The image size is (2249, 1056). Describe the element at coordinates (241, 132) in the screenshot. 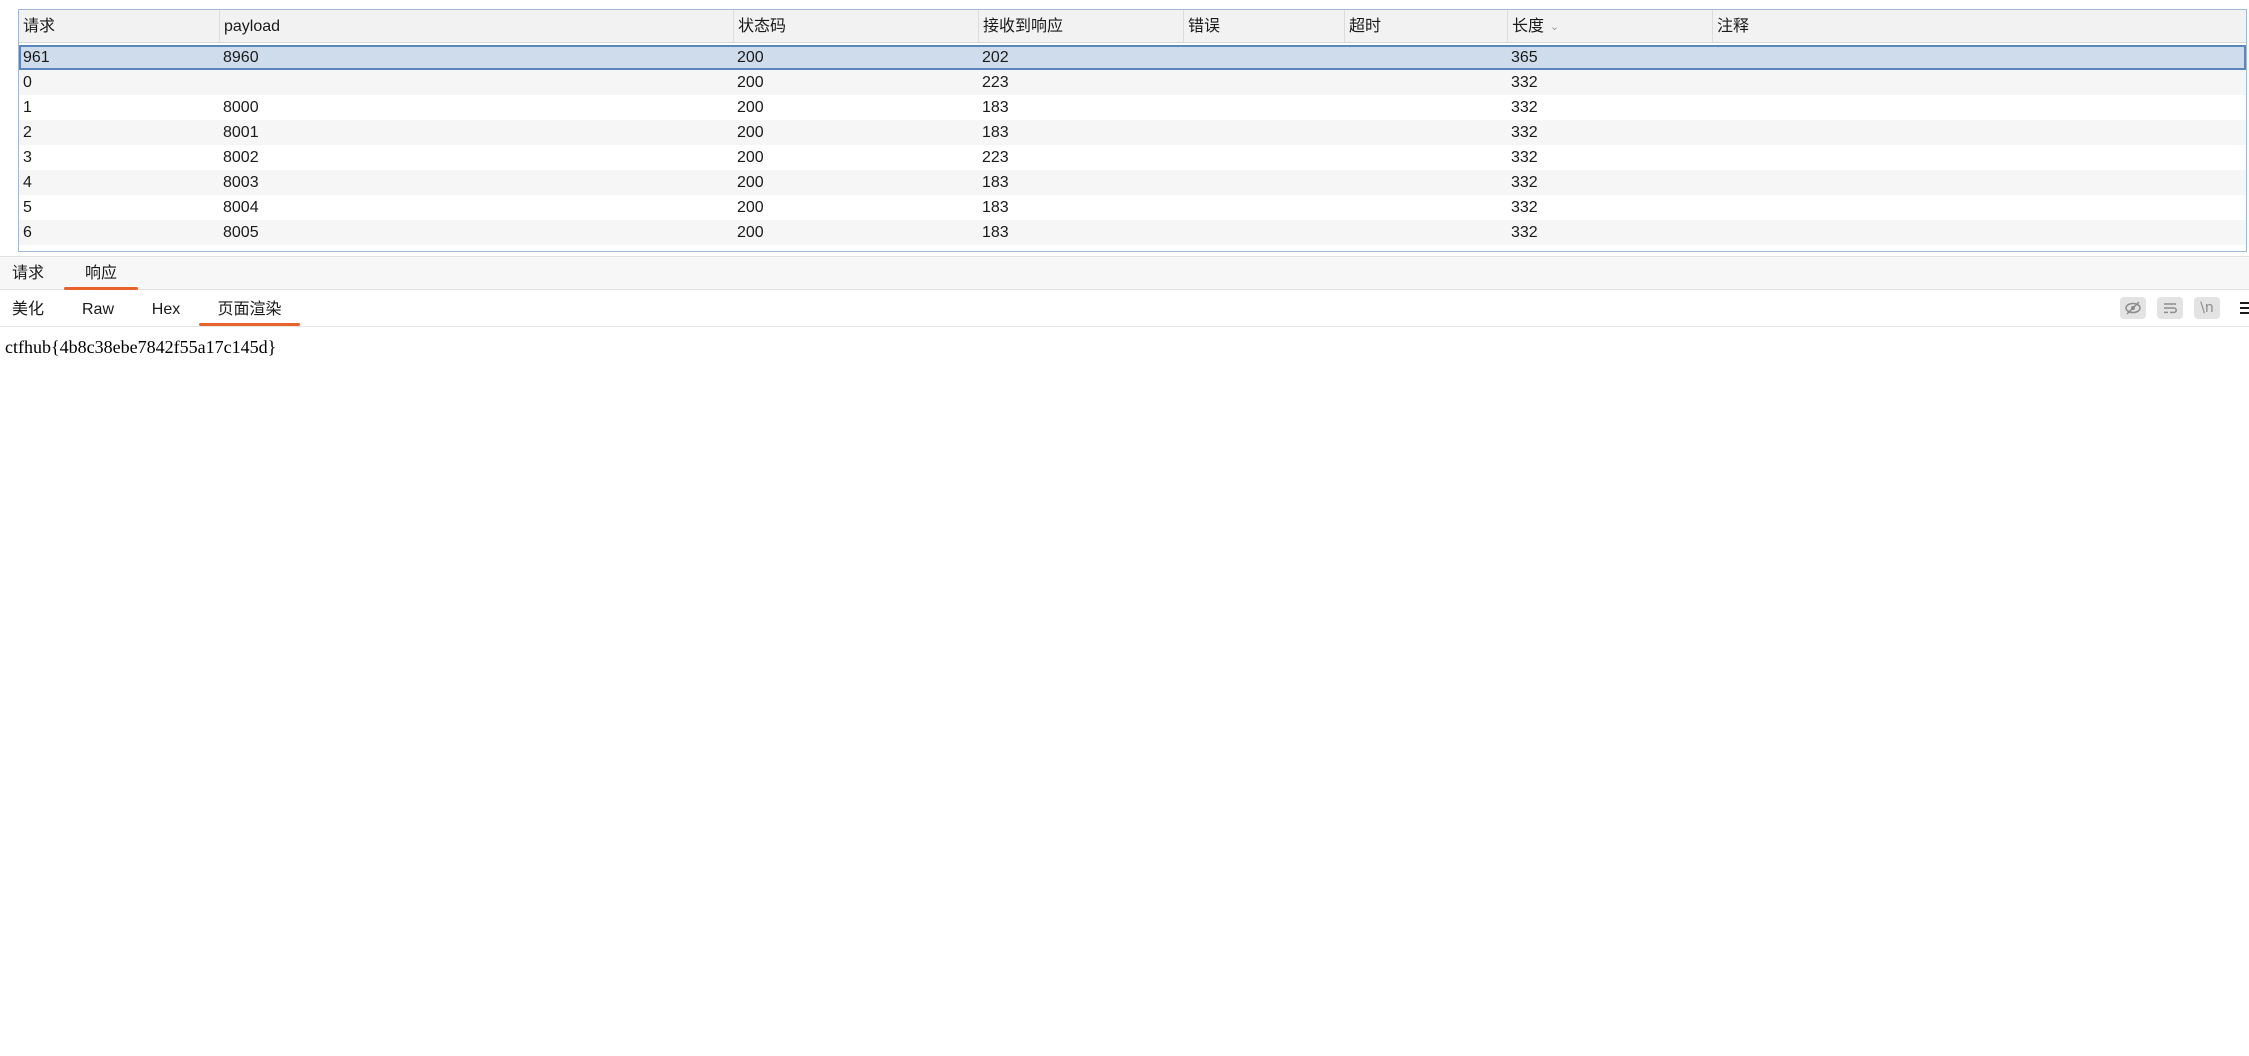

I see `cell-payload: 8001` at that location.